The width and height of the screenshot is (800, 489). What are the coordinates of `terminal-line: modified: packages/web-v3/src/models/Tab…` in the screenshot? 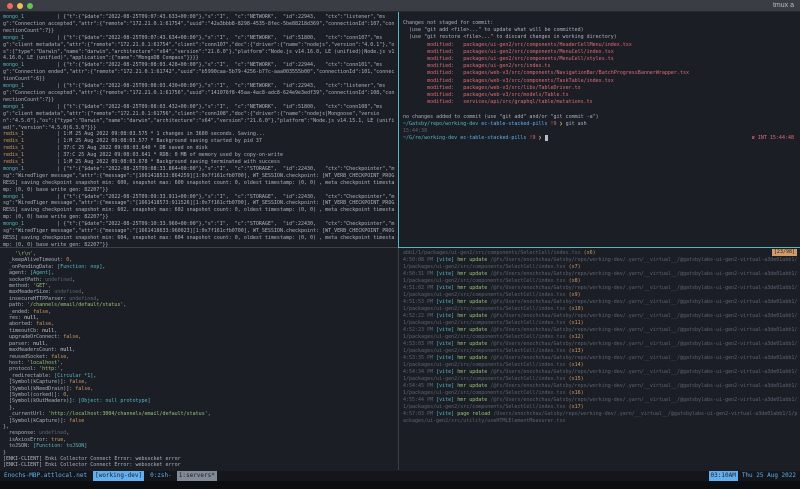 It's located at (486, 95).